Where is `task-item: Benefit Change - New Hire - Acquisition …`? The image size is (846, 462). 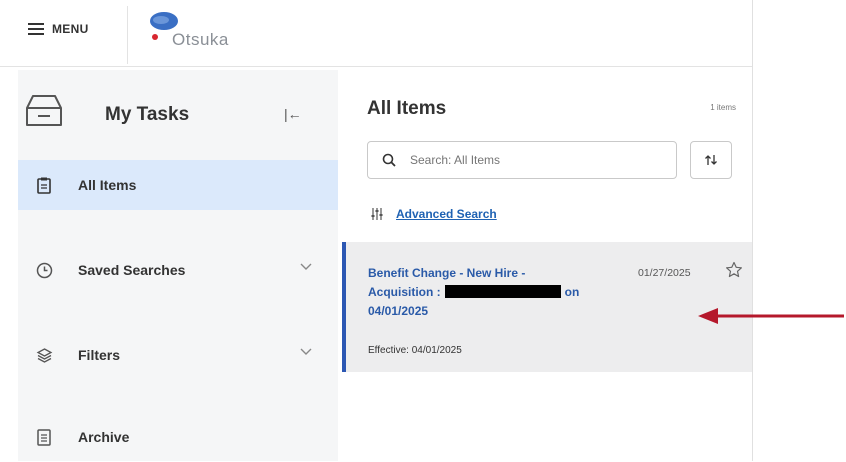 task-item: Benefit Change - New Hire - Acquisition … is located at coordinates (547, 307).